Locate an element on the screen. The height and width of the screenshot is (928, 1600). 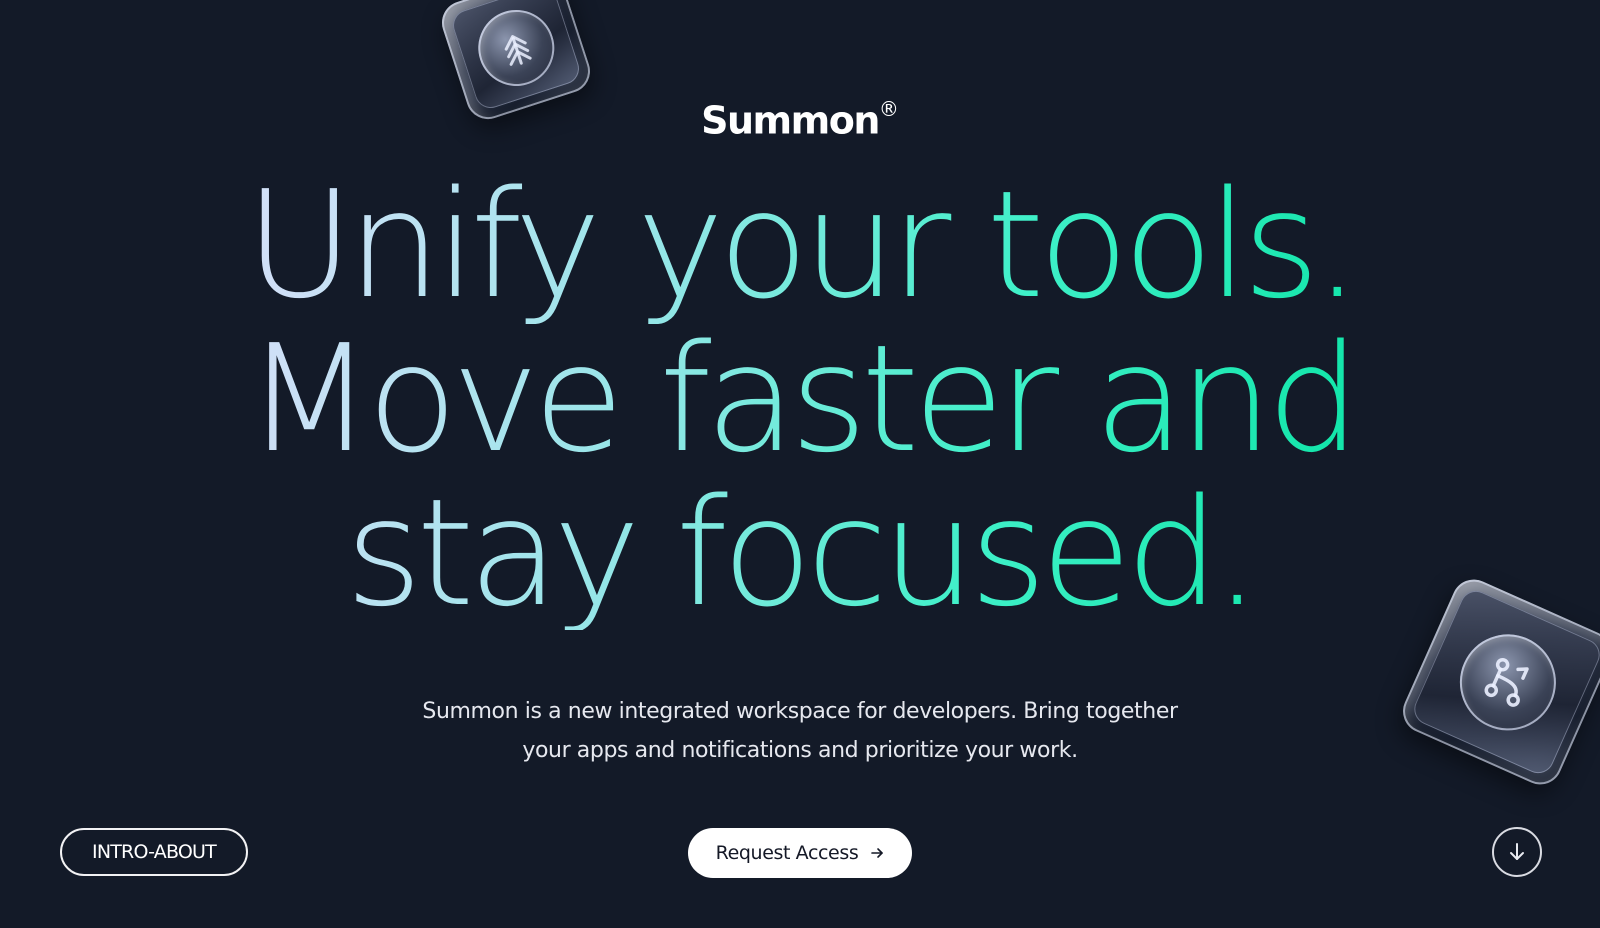
merge-branch-icon is located at coordinates (1508, 682).